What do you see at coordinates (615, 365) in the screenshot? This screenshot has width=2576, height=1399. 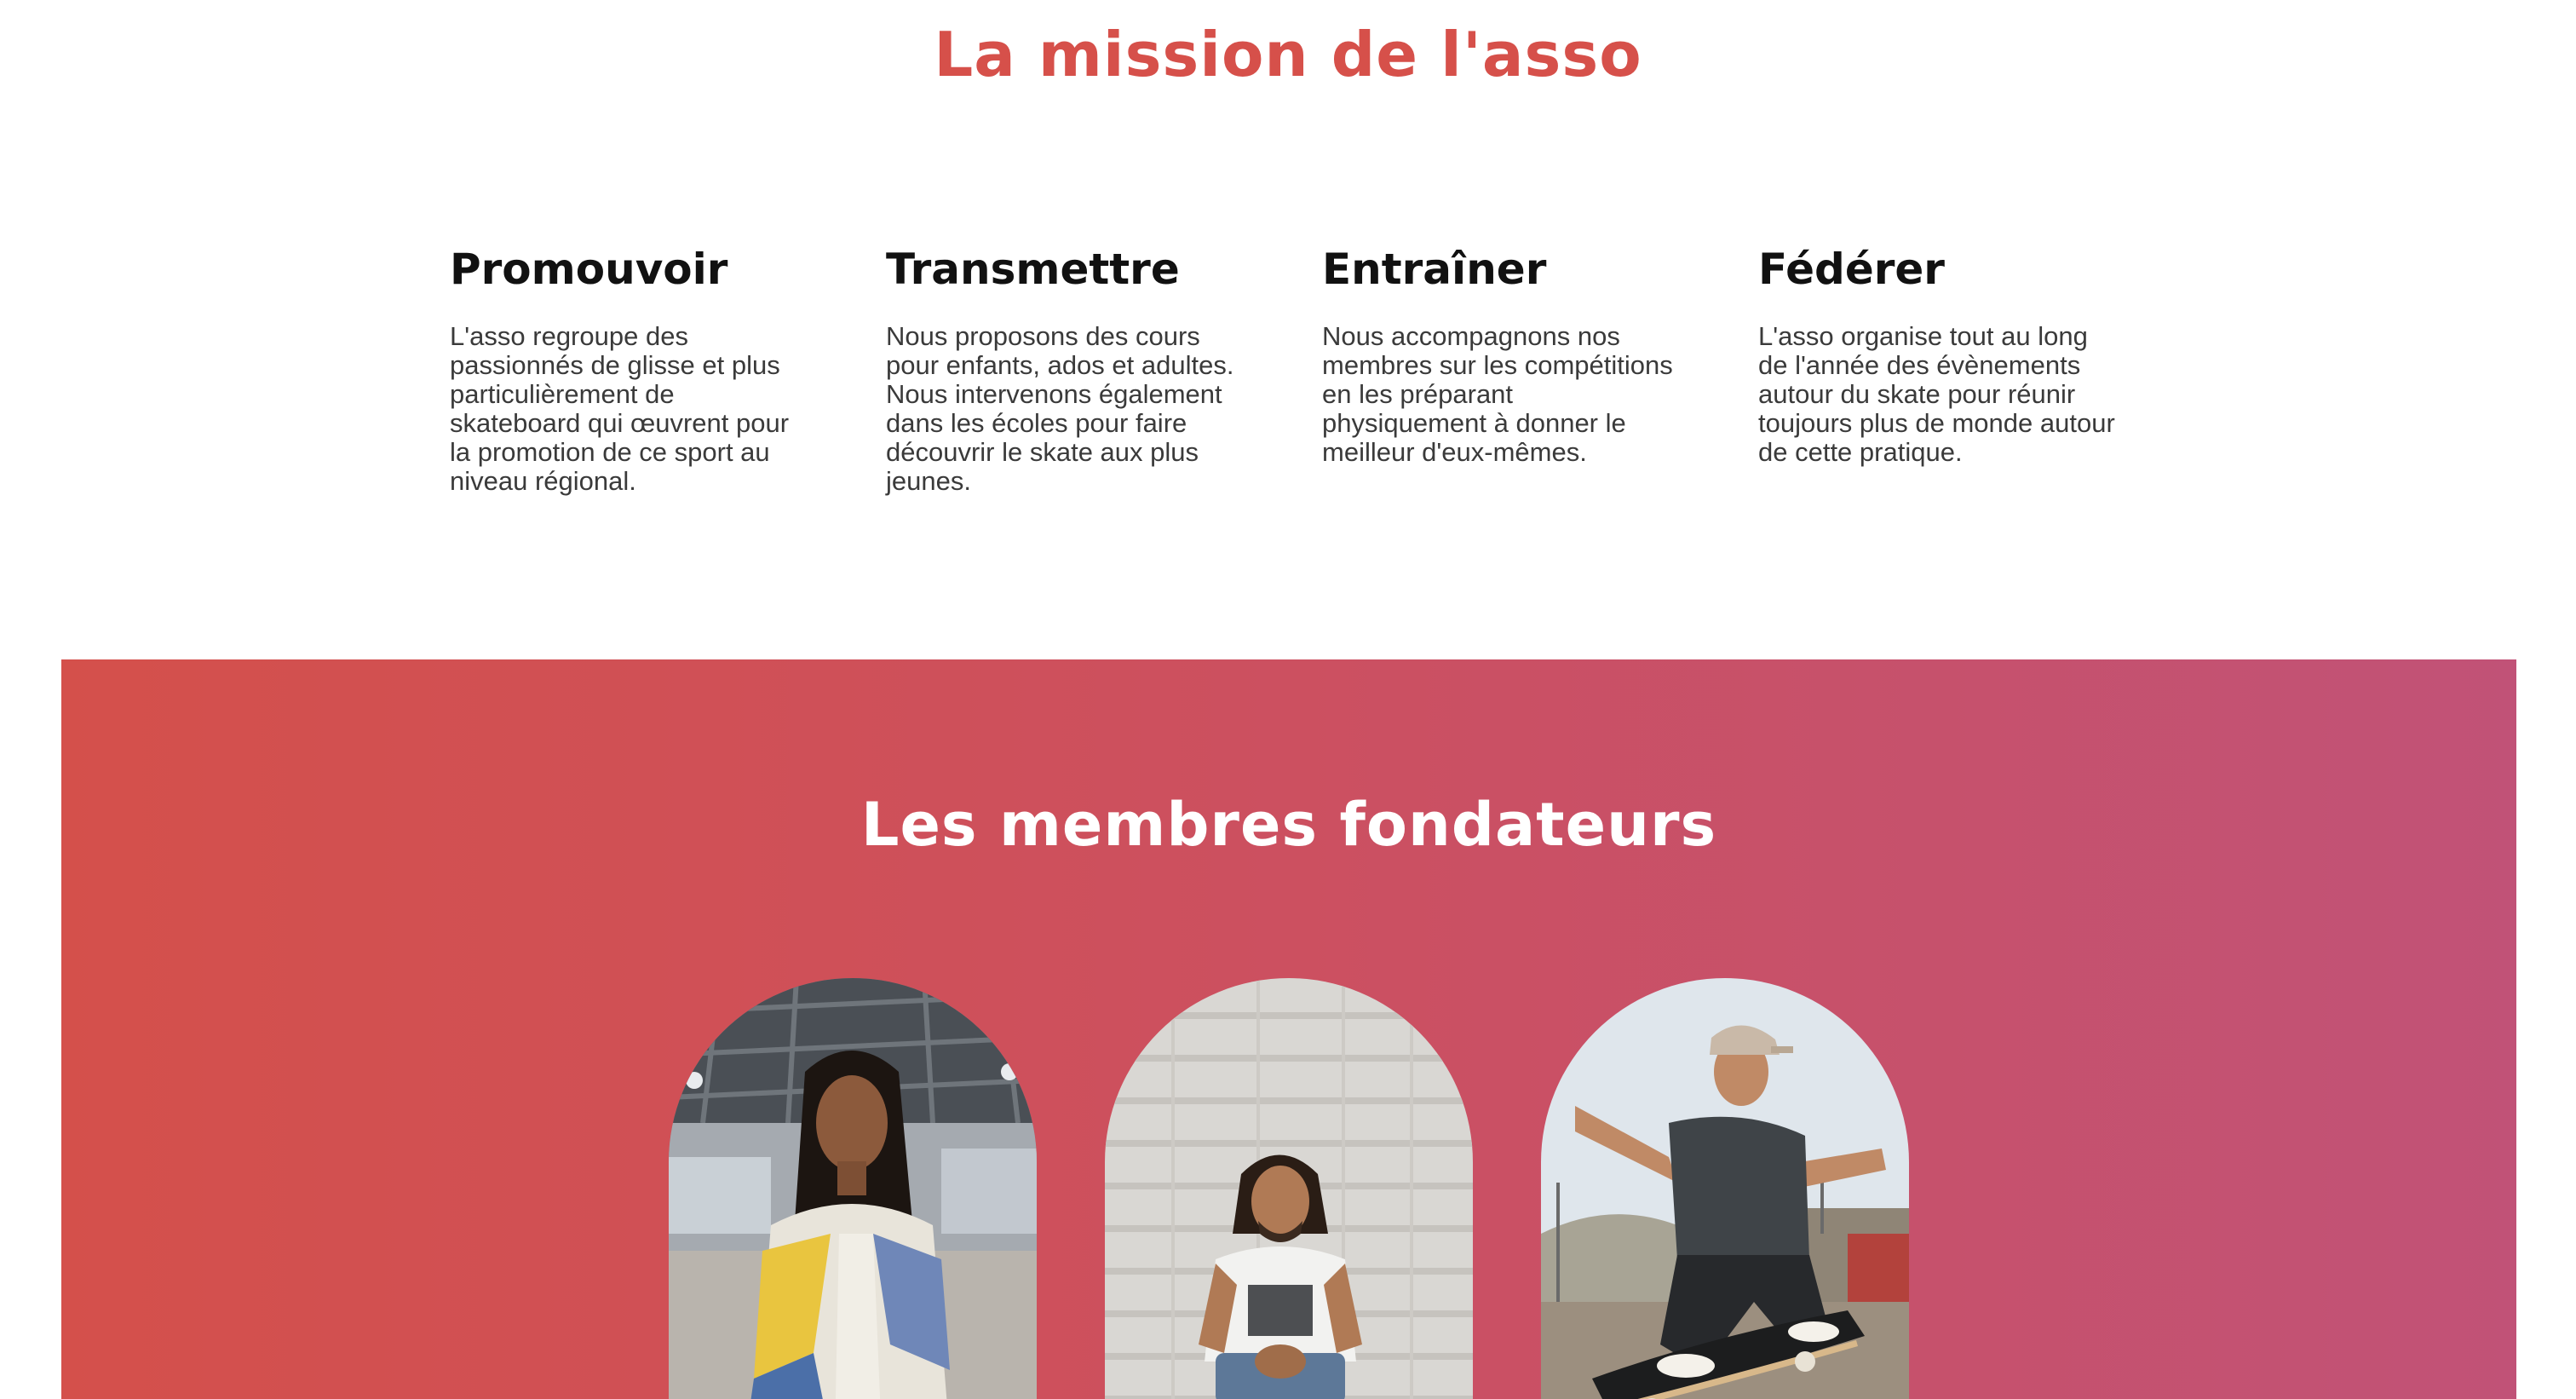 I see `pillar-text-line: passionnés de glisse et plus` at bounding box center [615, 365].